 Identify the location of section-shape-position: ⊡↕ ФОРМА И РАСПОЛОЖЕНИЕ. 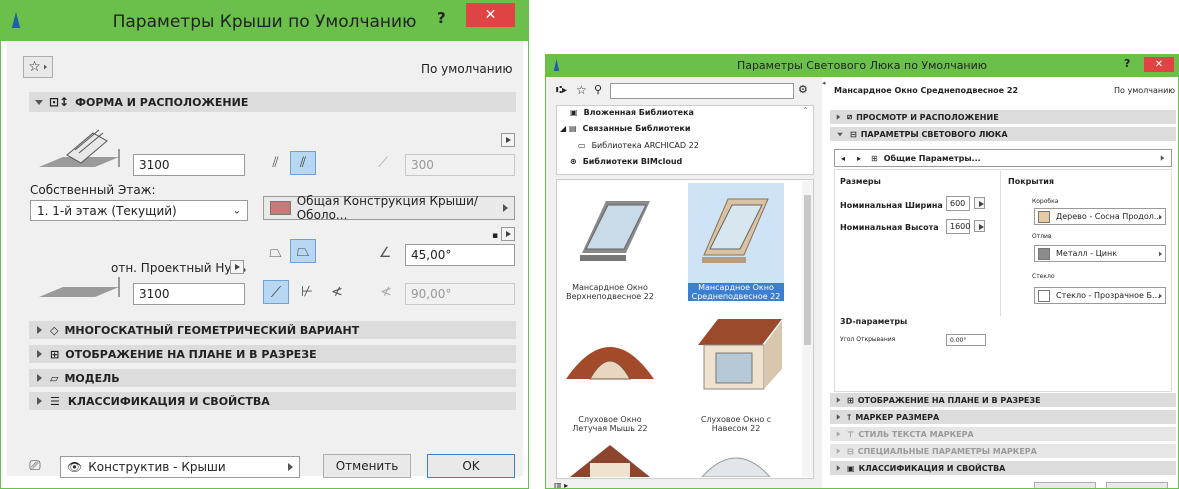
(272, 102).